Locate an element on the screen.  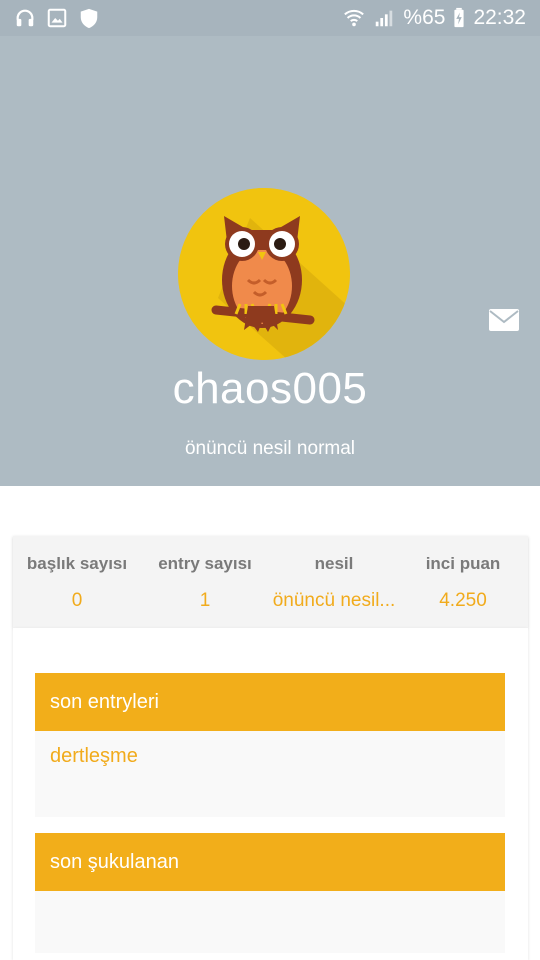
owl-avatar is located at coordinates (264, 274).